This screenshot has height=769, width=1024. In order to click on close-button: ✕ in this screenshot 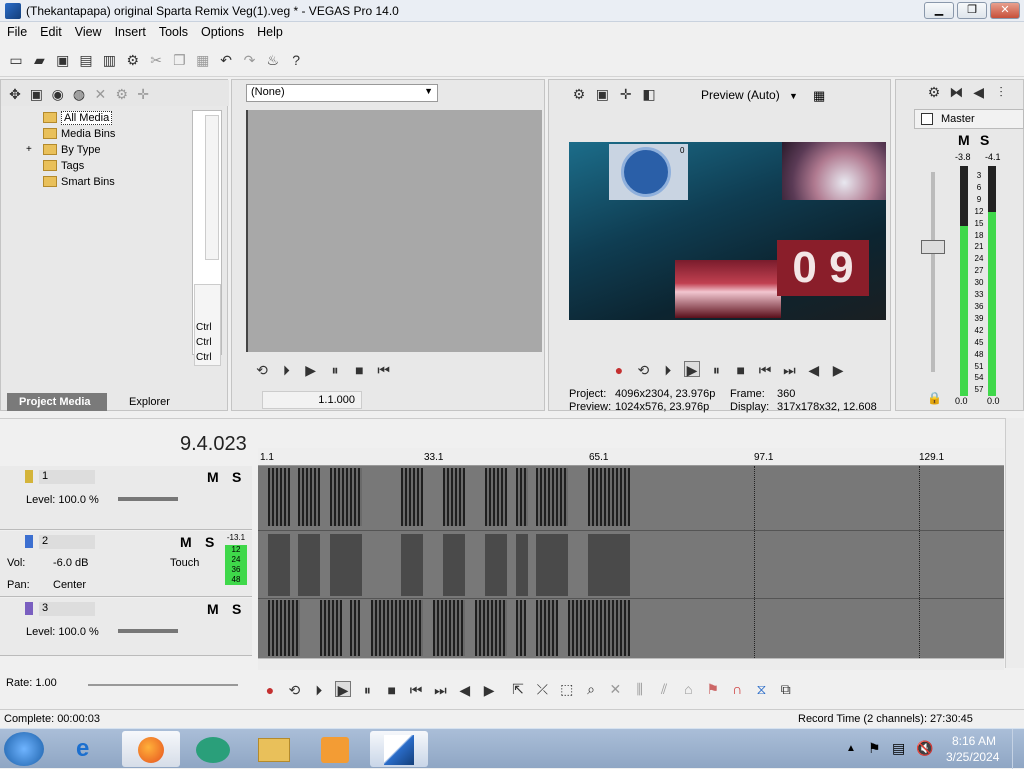, I will do `click(1005, 10)`.